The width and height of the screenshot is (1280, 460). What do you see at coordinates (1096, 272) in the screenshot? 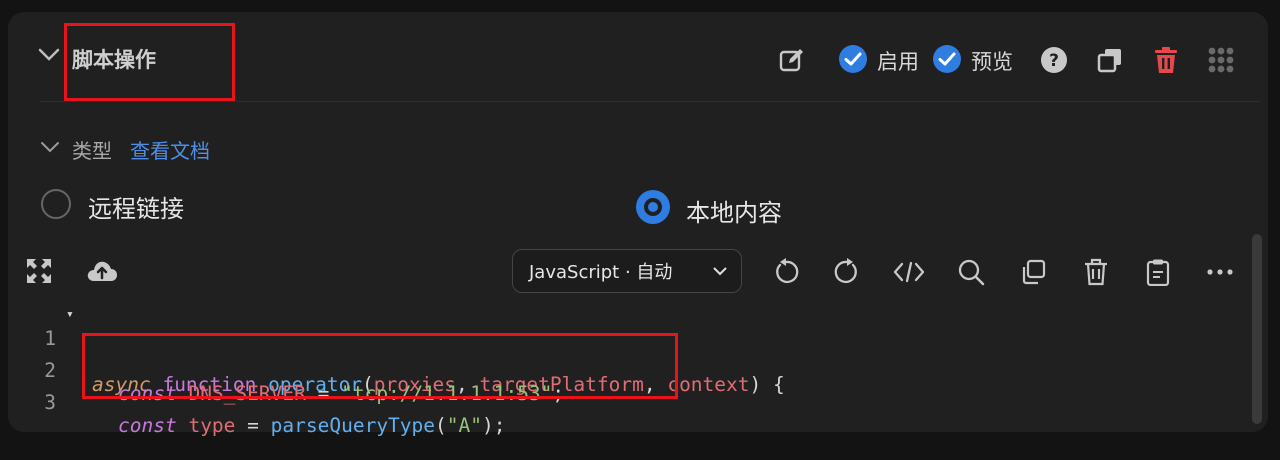
I see `delete-icon` at bounding box center [1096, 272].